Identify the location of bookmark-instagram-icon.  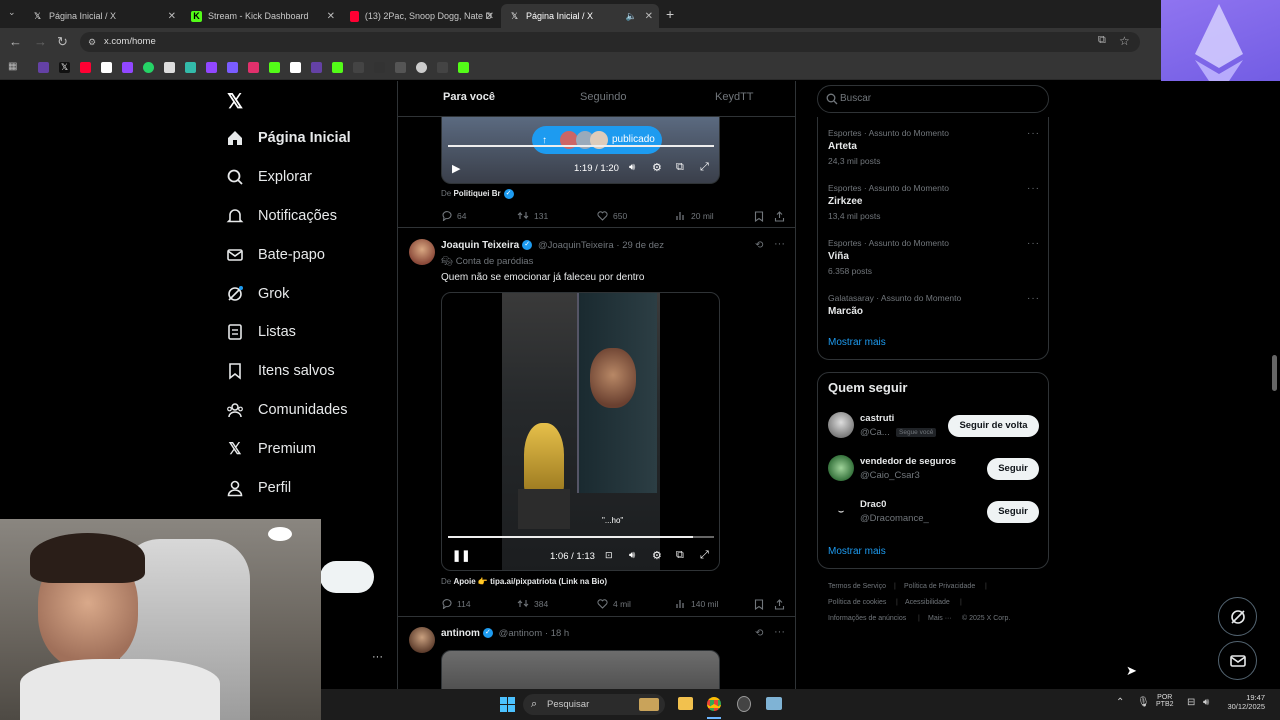
(253, 67).